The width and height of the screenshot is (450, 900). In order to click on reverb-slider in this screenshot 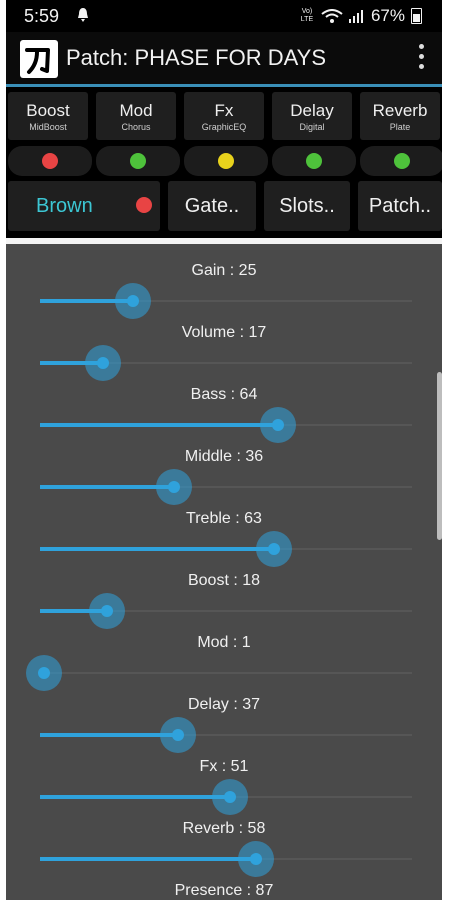, I will do `click(226, 859)`.